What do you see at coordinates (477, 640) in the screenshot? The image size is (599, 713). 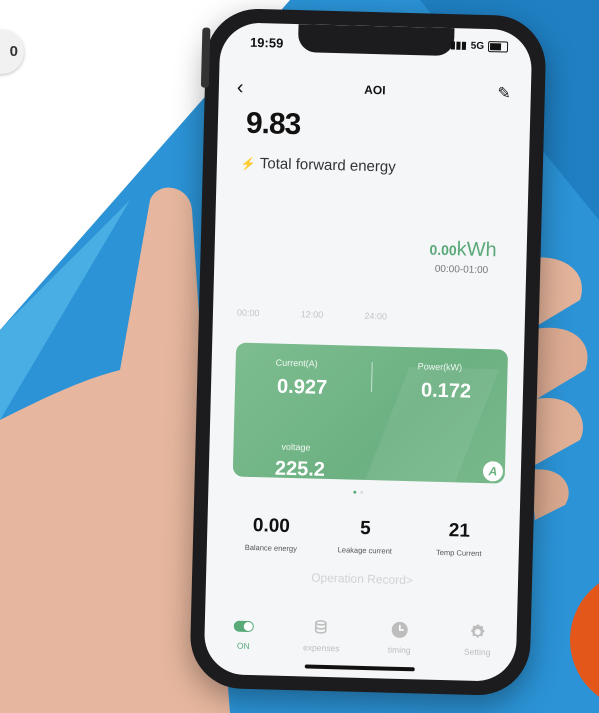 I see `tab-setting: Setting` at bounding box center [477, 640].